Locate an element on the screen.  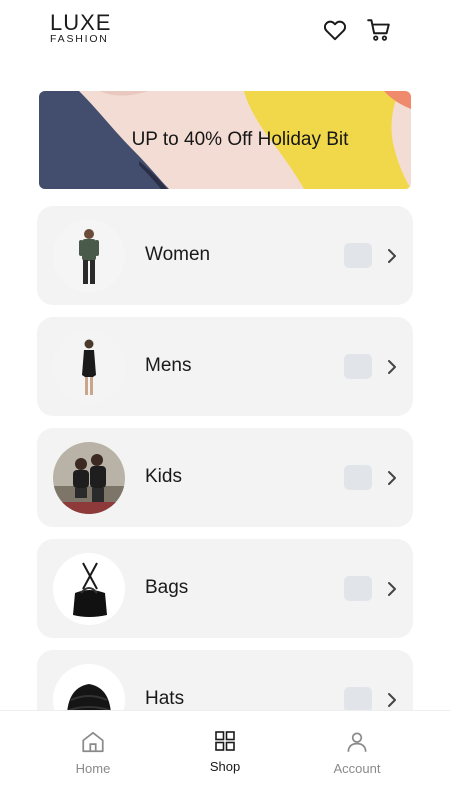
nav-label-shop: Shop is located at coordinates (225, 766).